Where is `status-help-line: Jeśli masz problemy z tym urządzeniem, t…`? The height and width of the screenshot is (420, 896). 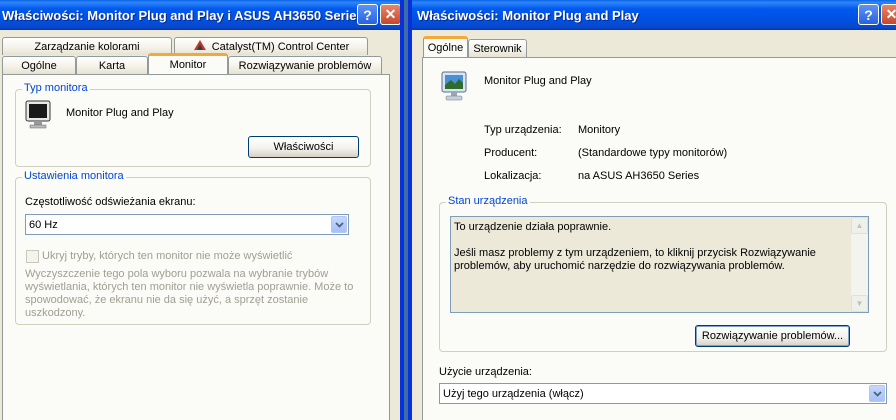 status-help-line: Jeśli masz problemy z tym urządzeniem, t… is located at coordinates (635, 253).